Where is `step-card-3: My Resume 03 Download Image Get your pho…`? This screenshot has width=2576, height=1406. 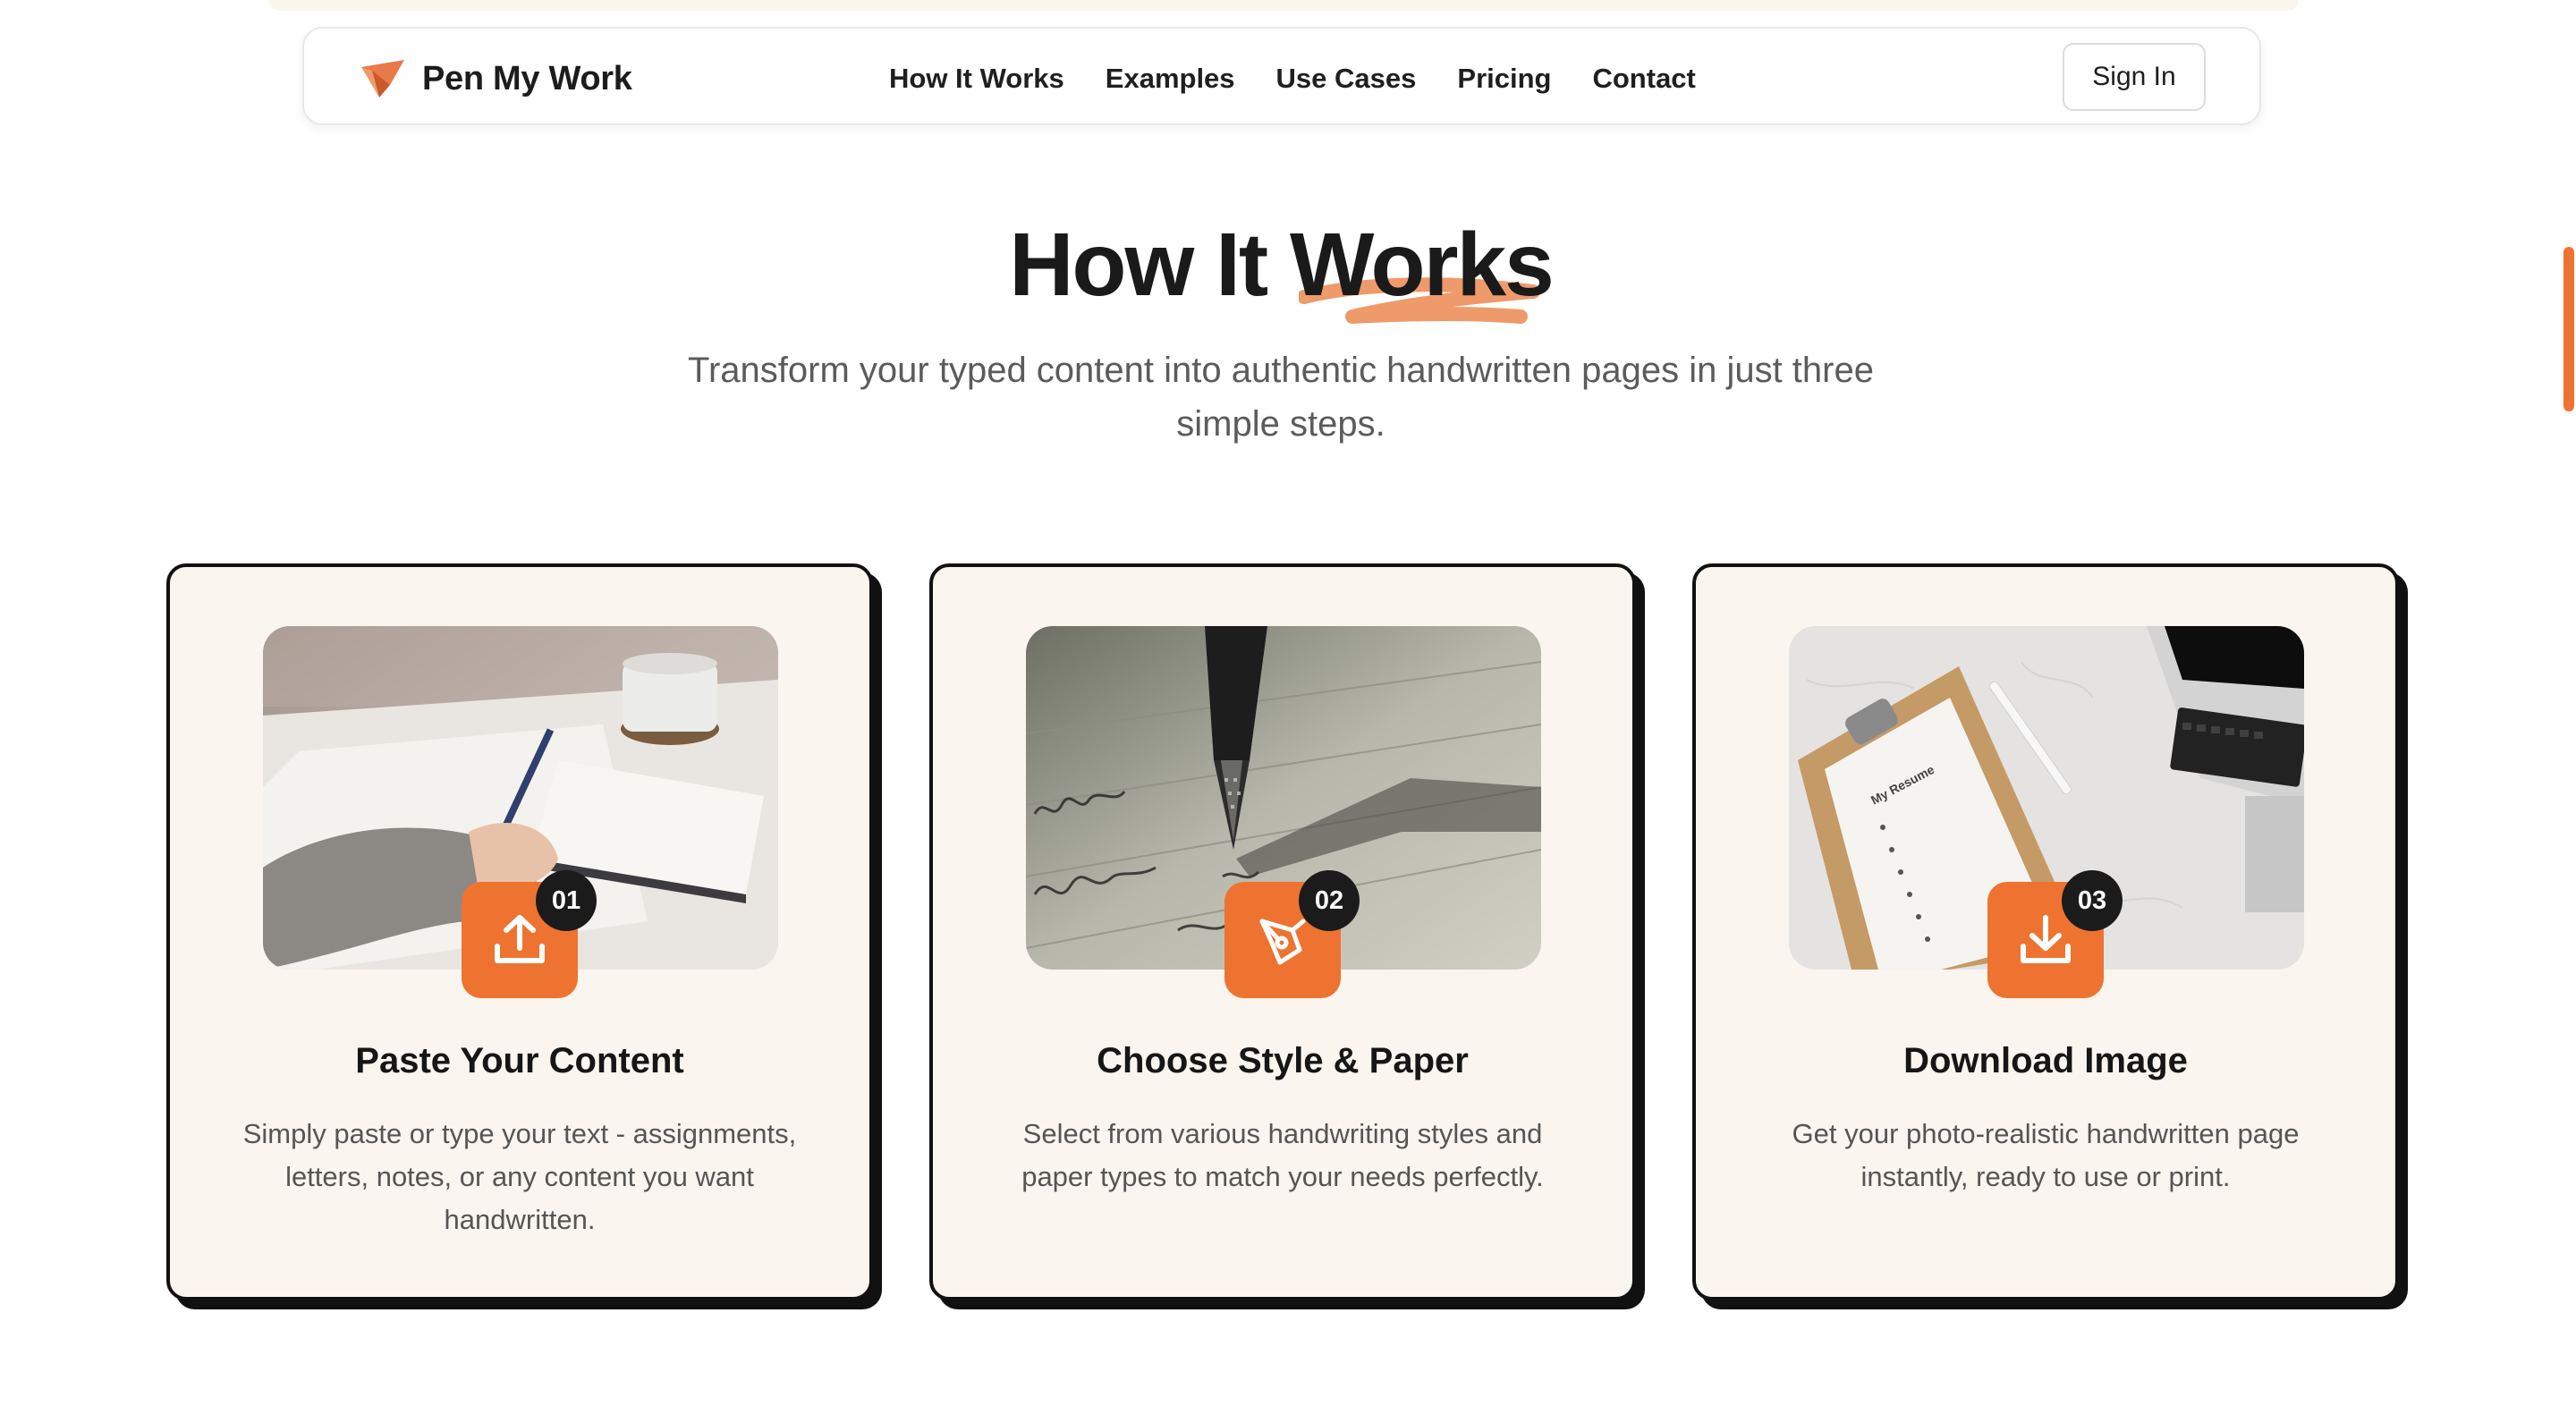 step-card-3: My Resume 03 Download Image Get your pho… is located at coordinates (2045, 932).